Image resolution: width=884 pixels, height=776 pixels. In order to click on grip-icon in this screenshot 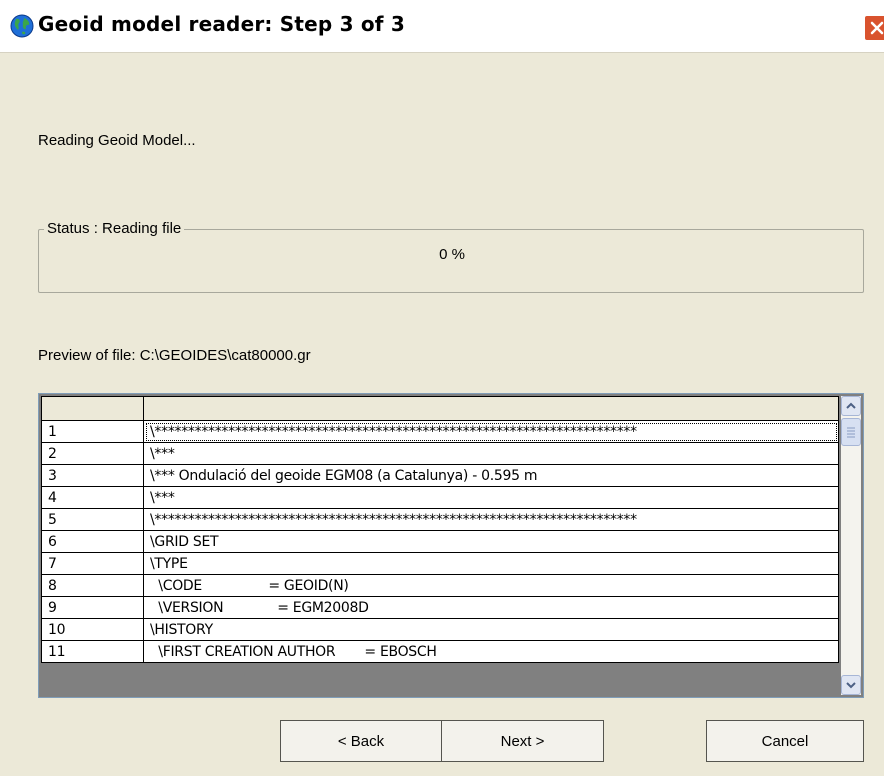, I will do `click(851, 432)`.